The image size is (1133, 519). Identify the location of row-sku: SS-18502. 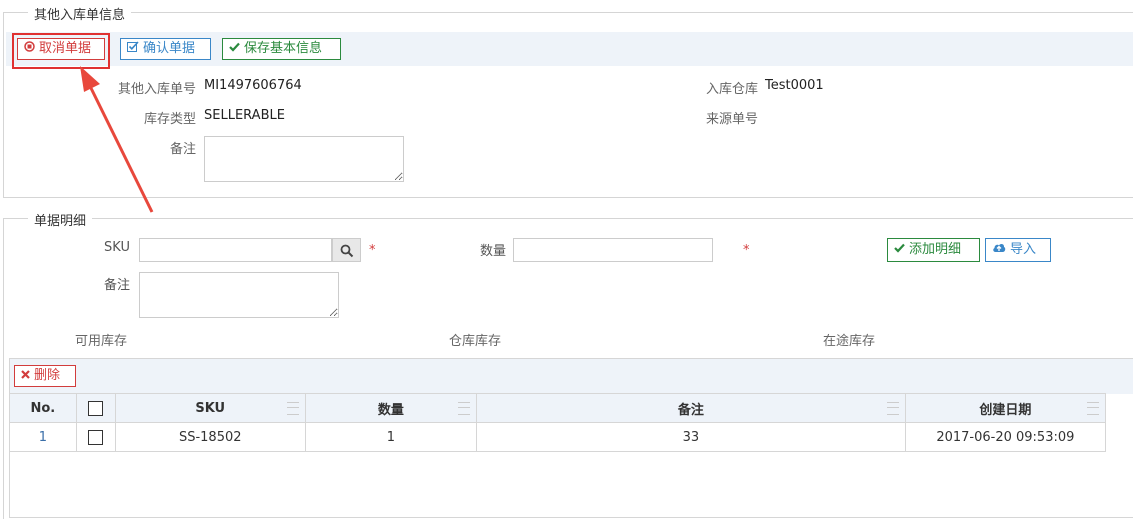
(210, 437).